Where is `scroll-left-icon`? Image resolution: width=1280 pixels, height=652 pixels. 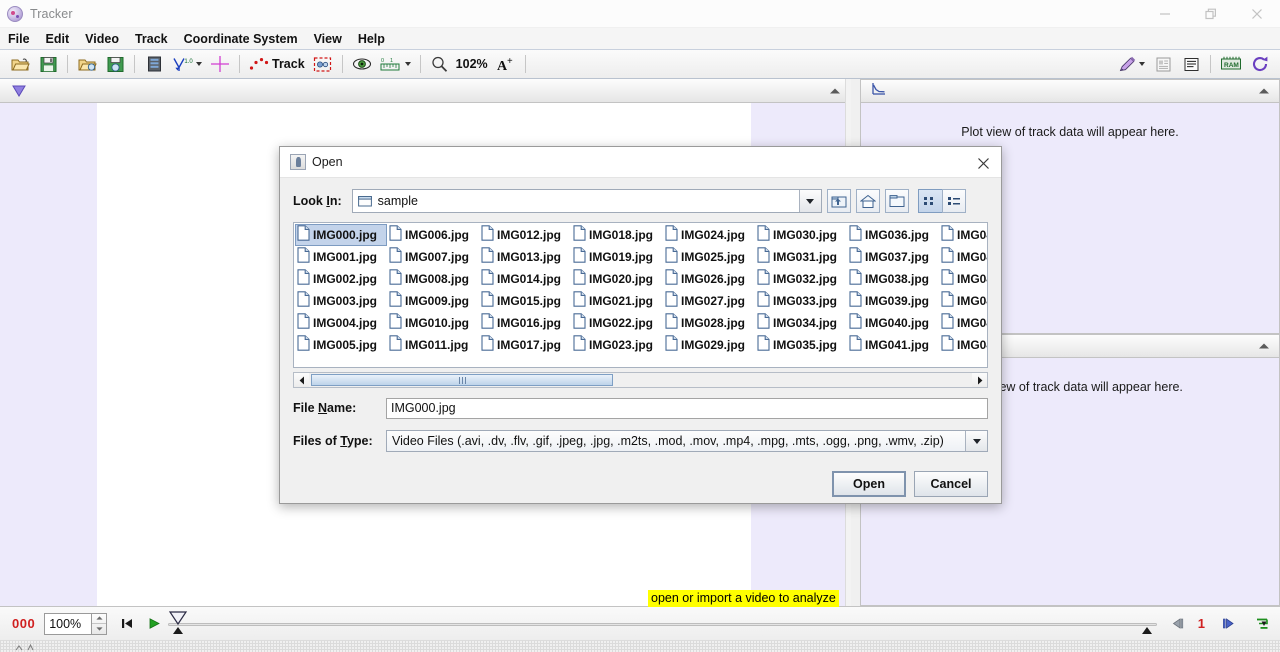
scroll-left-icon is located at coordinates (301, 380).